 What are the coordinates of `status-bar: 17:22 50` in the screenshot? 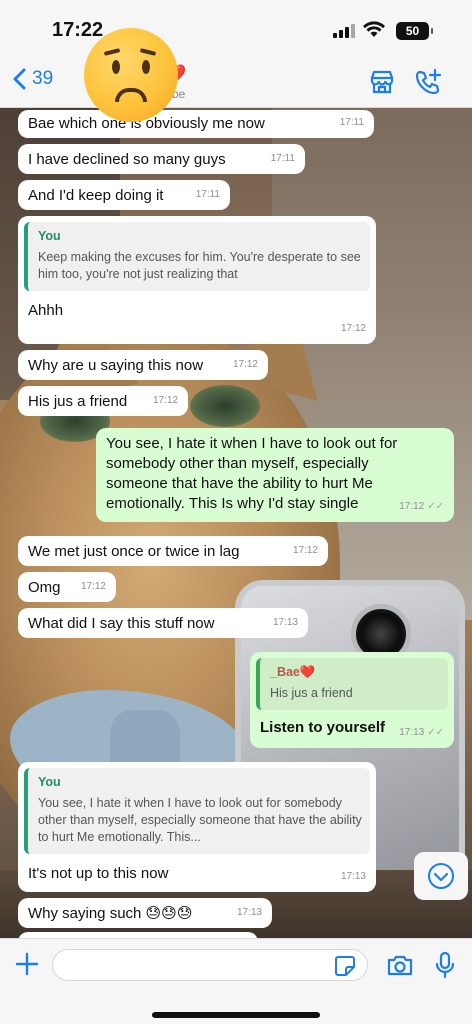 It's located at (236, 30).